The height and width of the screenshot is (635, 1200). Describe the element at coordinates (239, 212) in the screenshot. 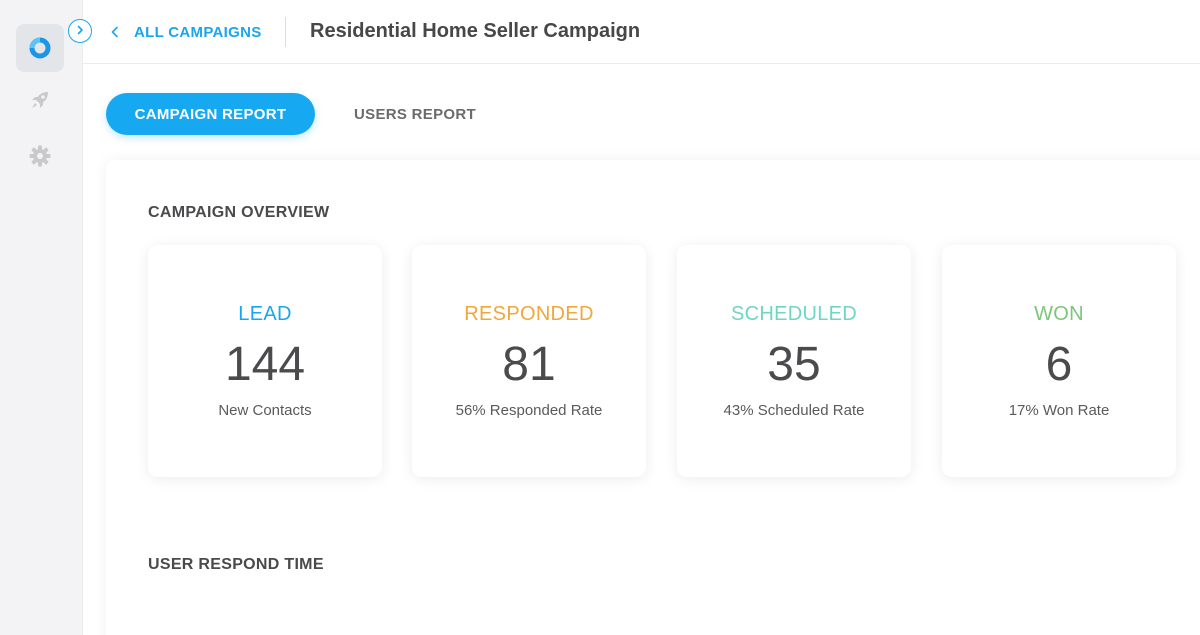

I see `campaign-overview-title: CAMPAIGN OVERVIEW` at that location.